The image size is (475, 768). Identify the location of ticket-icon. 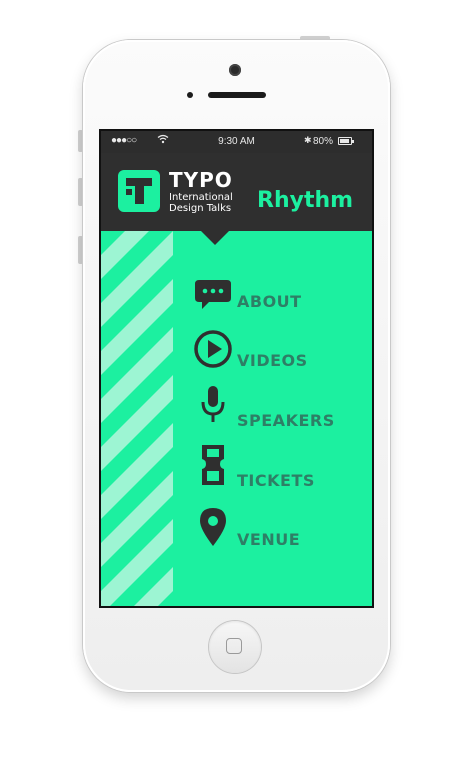
(213, 465).